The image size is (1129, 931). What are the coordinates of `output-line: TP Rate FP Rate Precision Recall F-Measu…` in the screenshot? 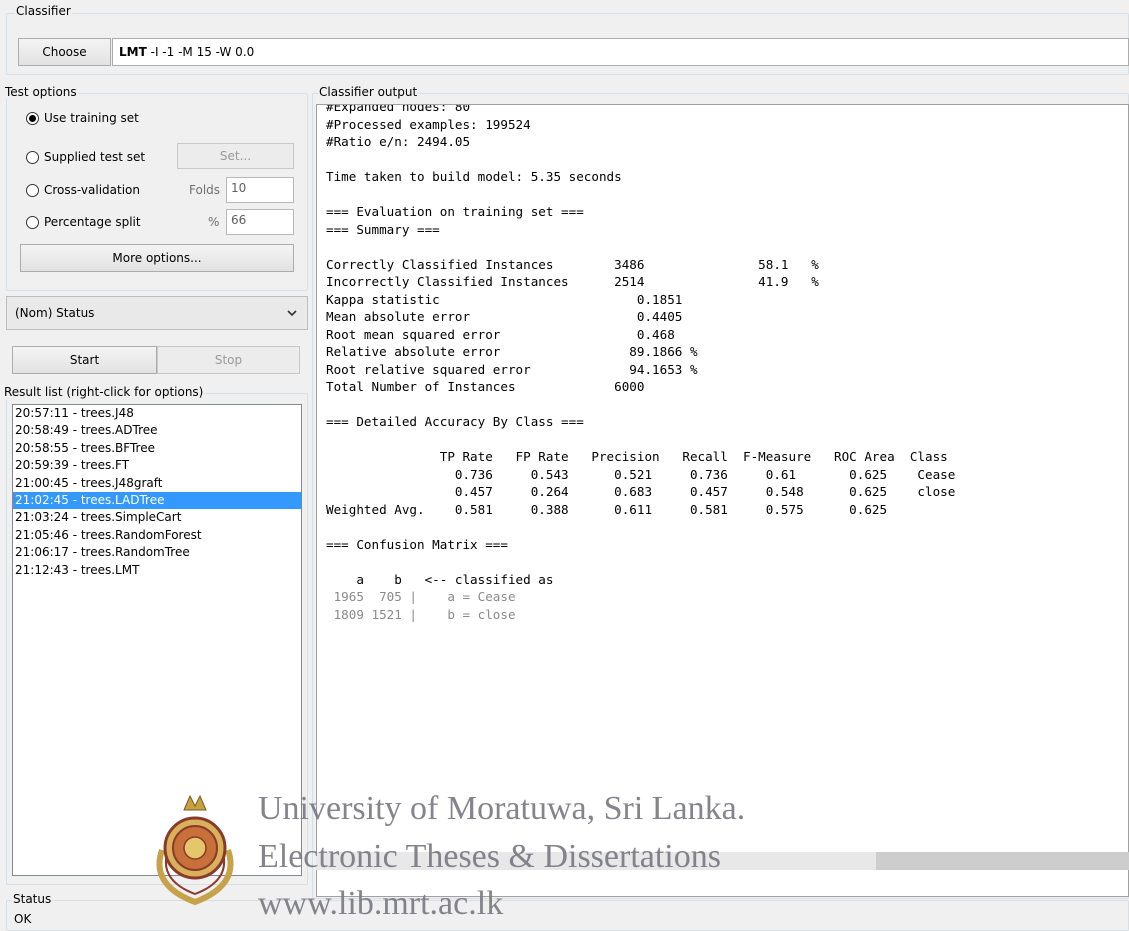 It's located at (637, 456).